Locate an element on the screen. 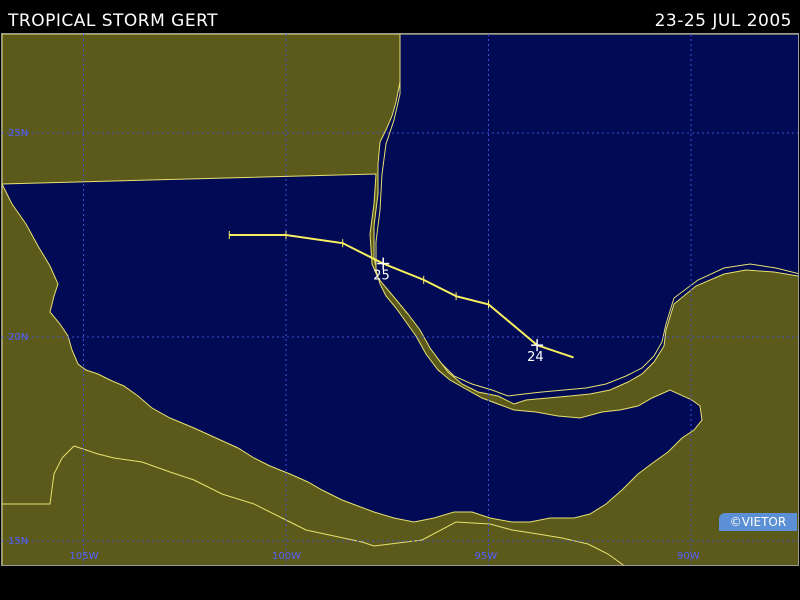 Image resolution: width=800 pixels, height=600 pixels. longitude-label: 100W is located at coordinates (286, 556).